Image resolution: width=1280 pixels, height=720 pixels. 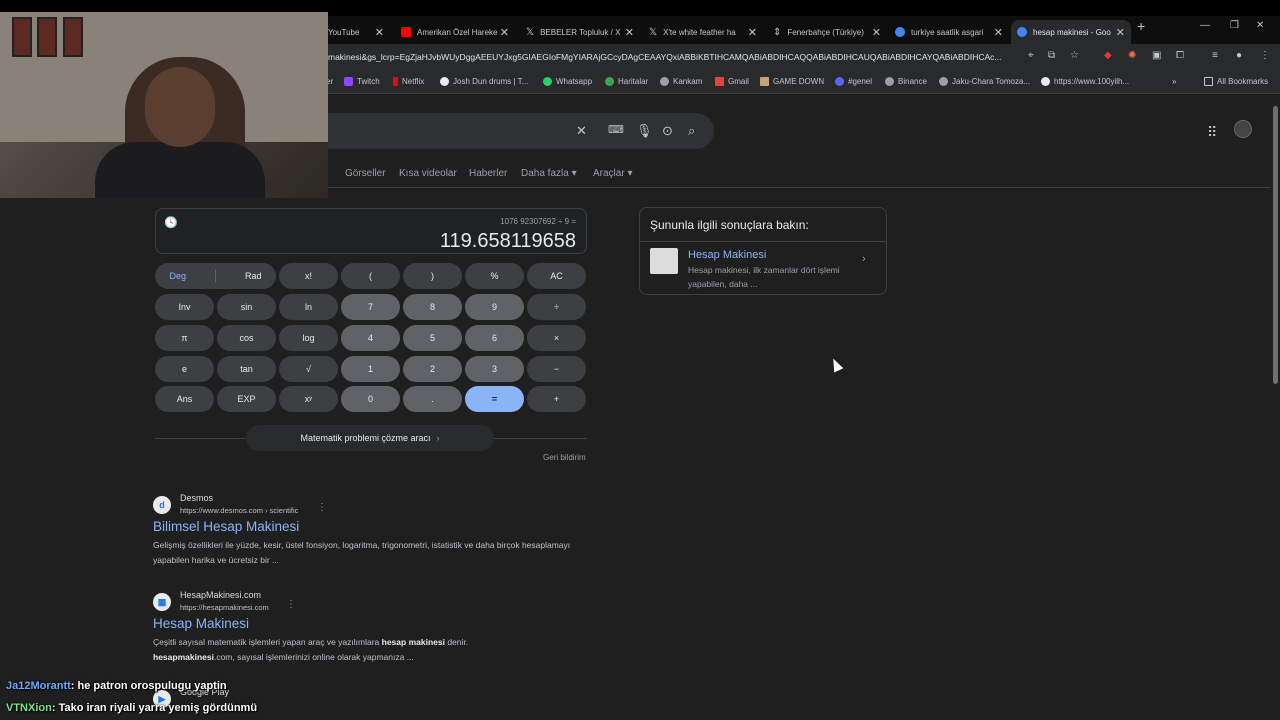 I want to click on more-bookmarks-icon: », so click(x=1174, y=81).